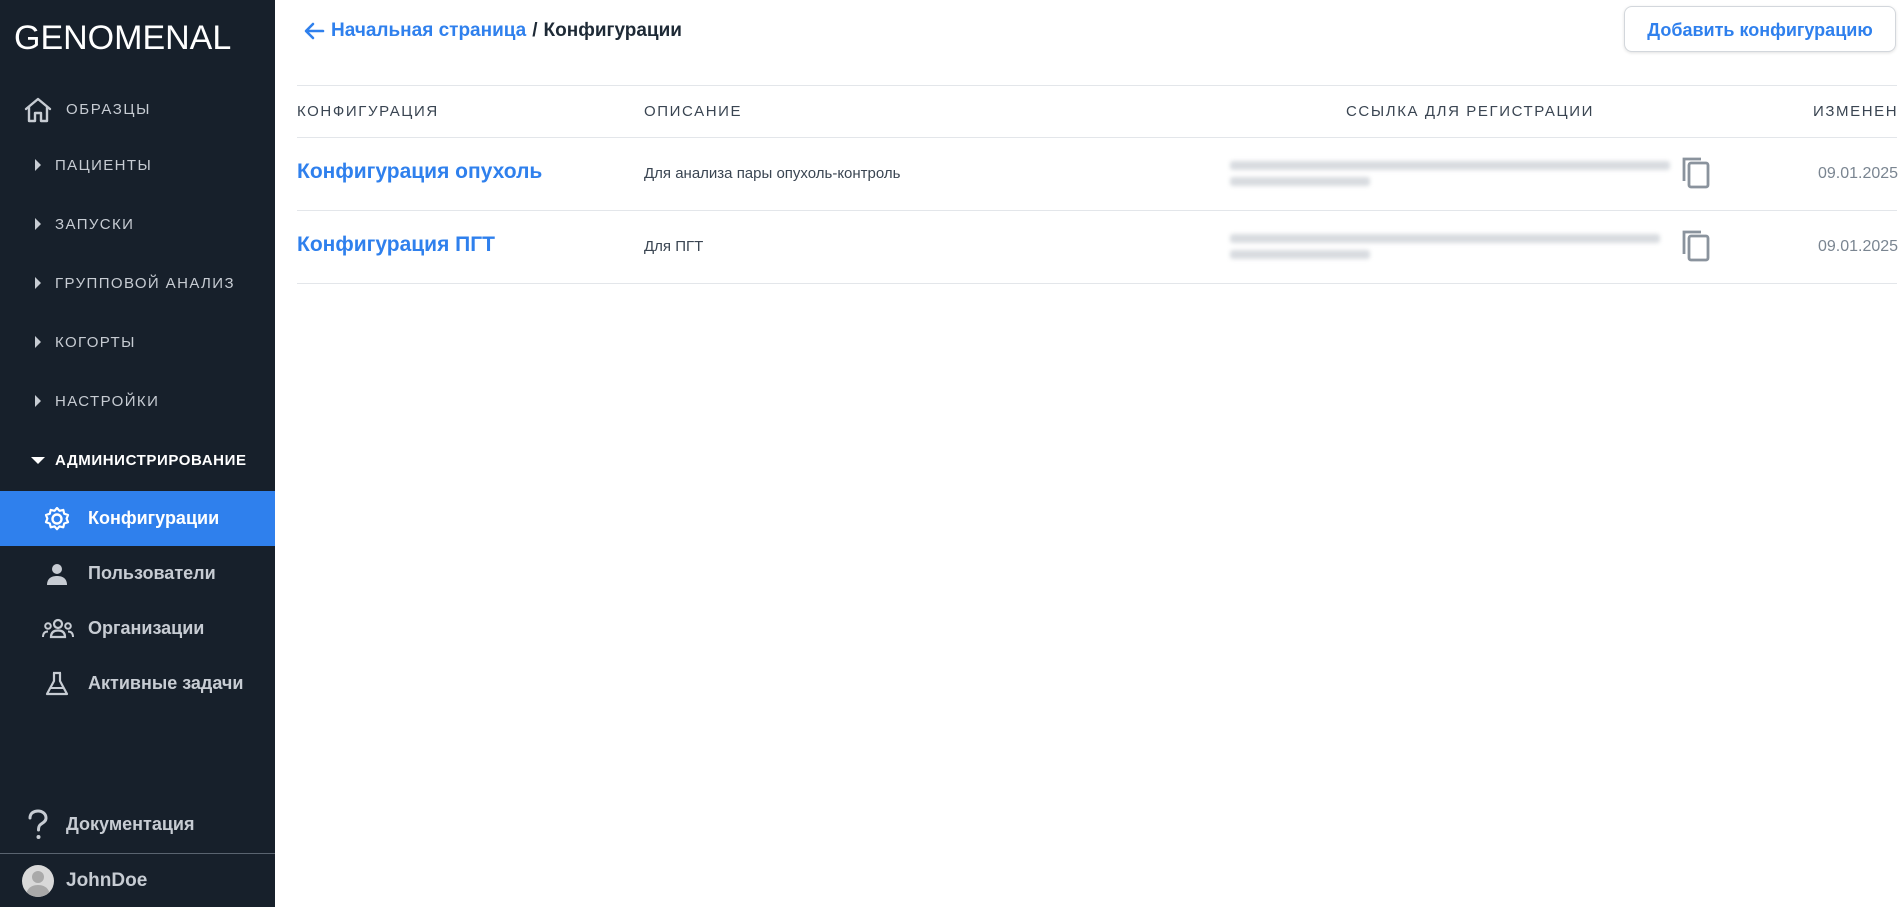 The height and width of the screenshot is (907, 1903). I want to click on nav-group-cohorts: КОГОРТЫ, so click(137, 343).